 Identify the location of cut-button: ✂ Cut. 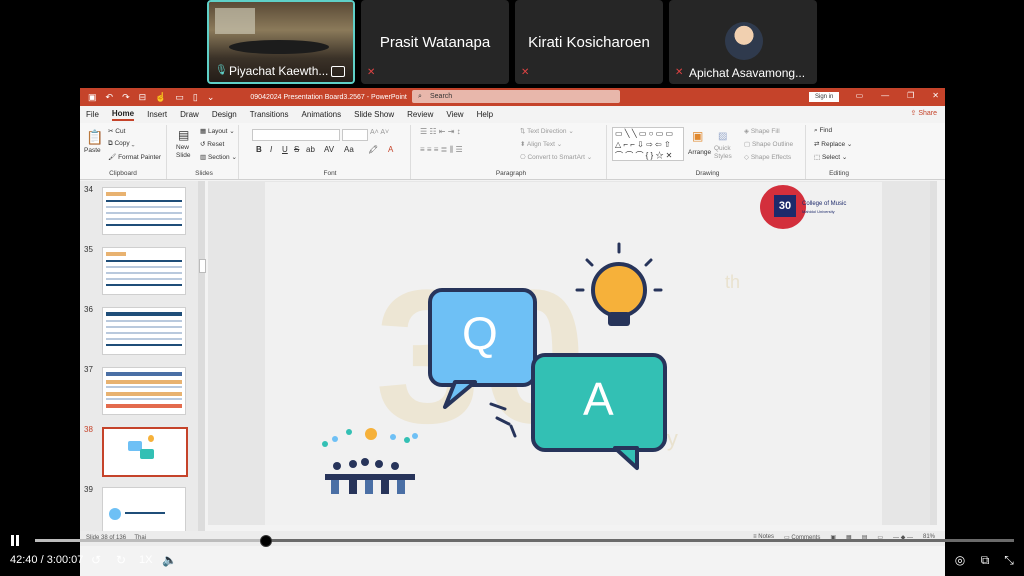
(116, 131).